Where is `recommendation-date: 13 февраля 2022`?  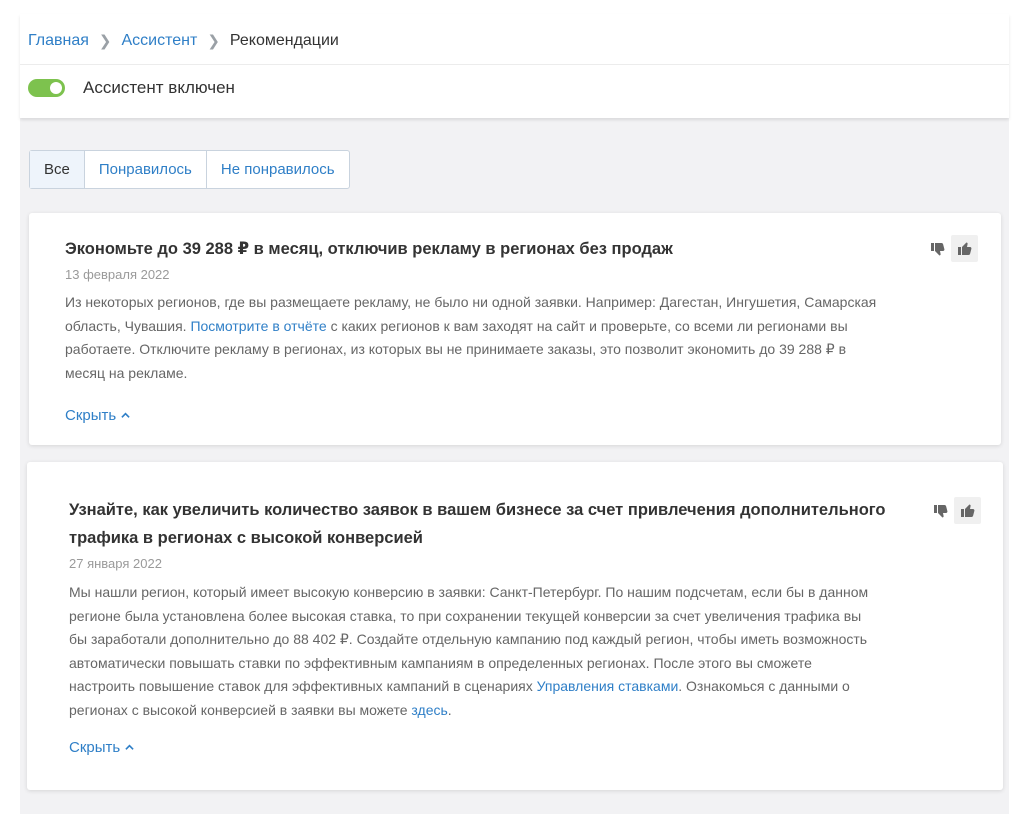 recommendation-date: 13 февраля 2022 is located at coordinates (117, 274).